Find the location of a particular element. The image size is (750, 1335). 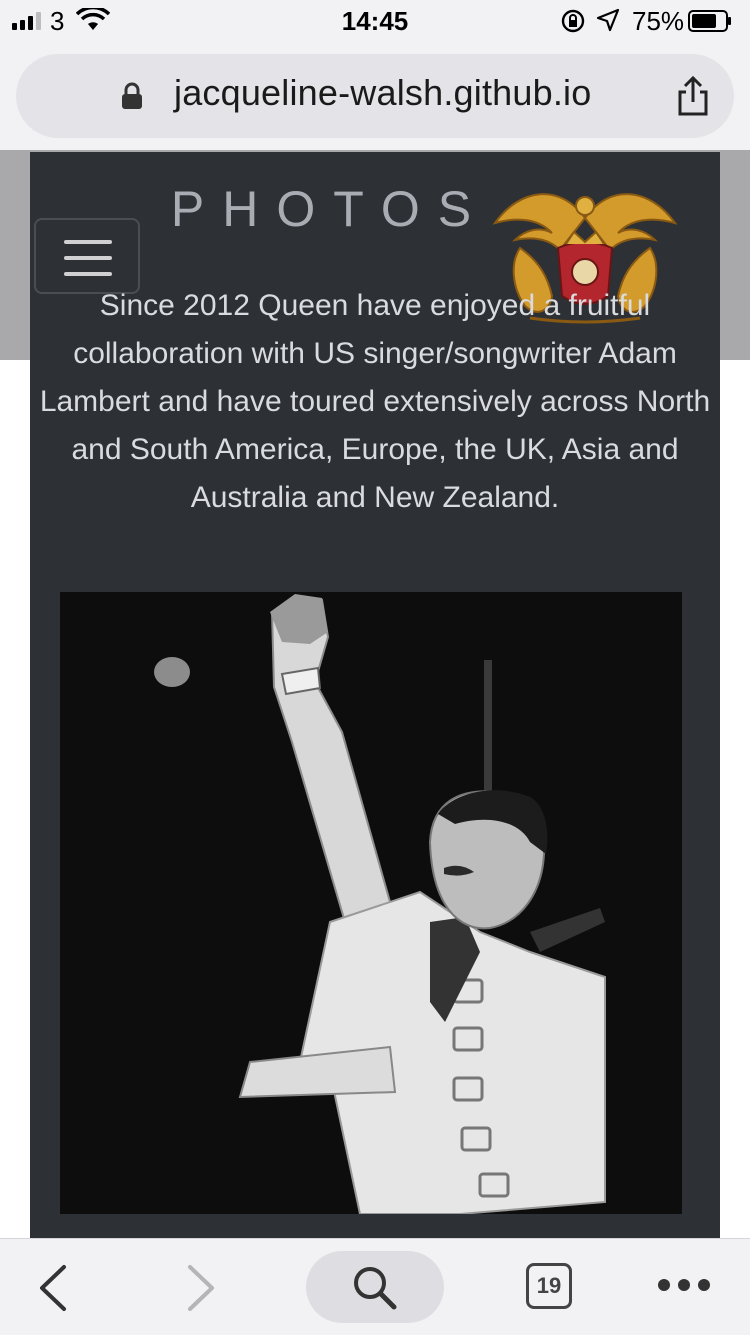

address-bar: jacqueline-walsh.github.io is located at coordinates (375, 96).